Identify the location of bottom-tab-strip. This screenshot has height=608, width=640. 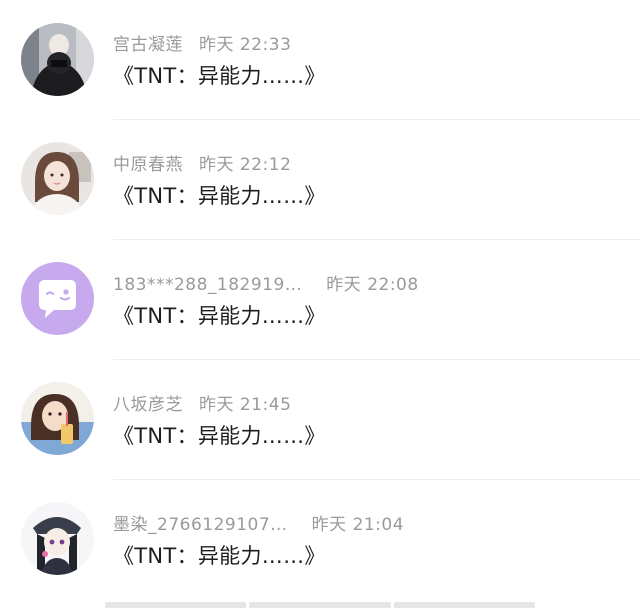
(320, 605).